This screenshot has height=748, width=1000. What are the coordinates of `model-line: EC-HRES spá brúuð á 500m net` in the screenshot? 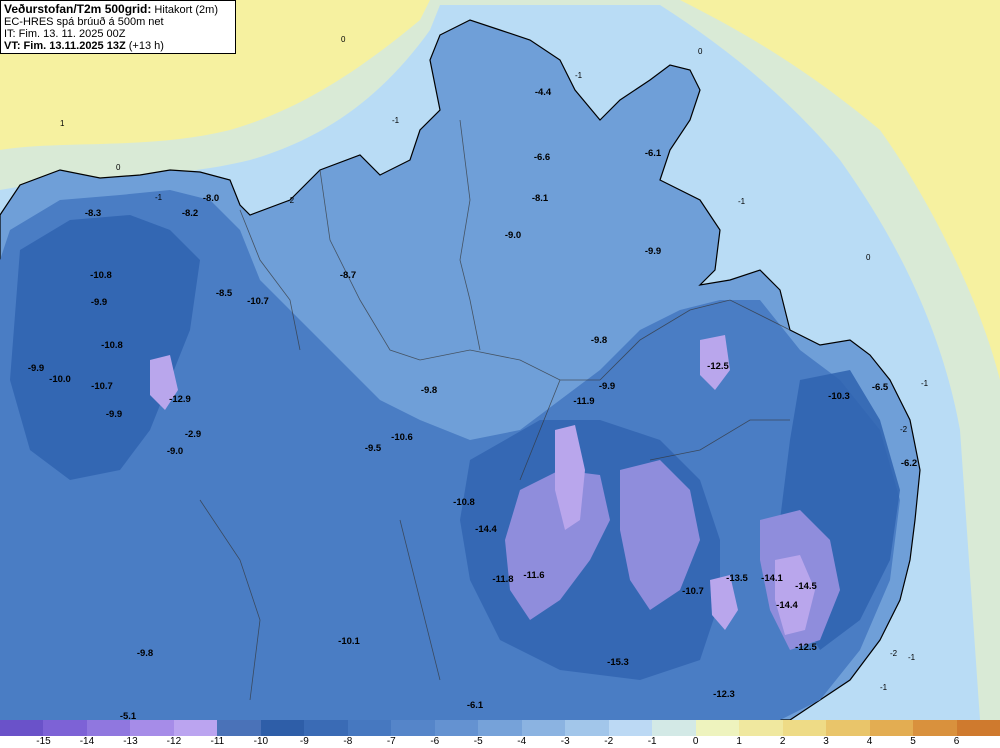 It's located at (84, 22).